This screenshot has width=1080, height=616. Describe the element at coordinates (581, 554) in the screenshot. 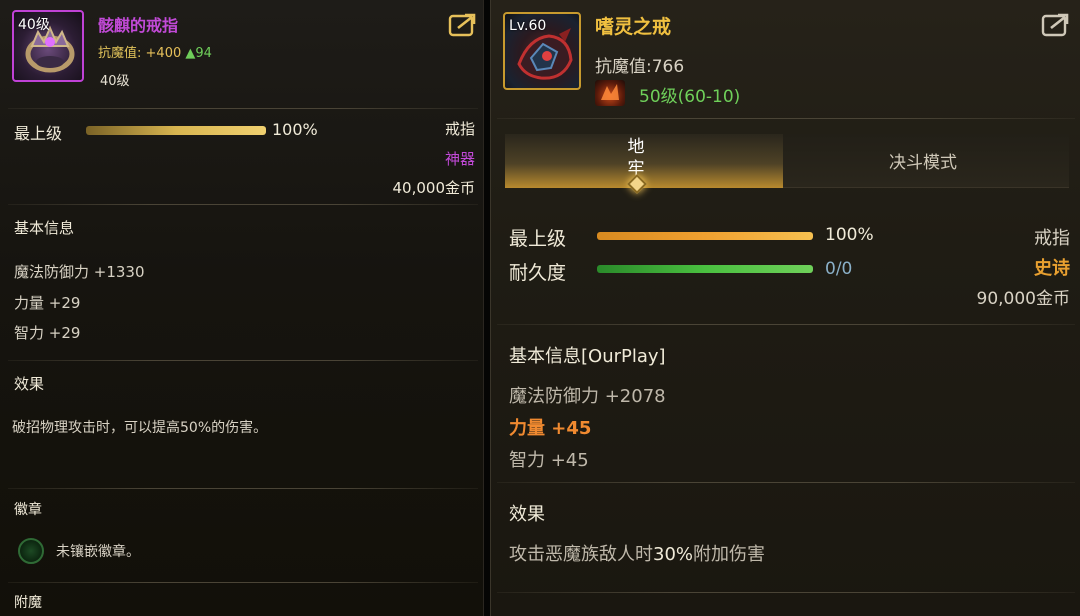

I see `effect-prefix: 攻击恶魔族敌人时` at that location.